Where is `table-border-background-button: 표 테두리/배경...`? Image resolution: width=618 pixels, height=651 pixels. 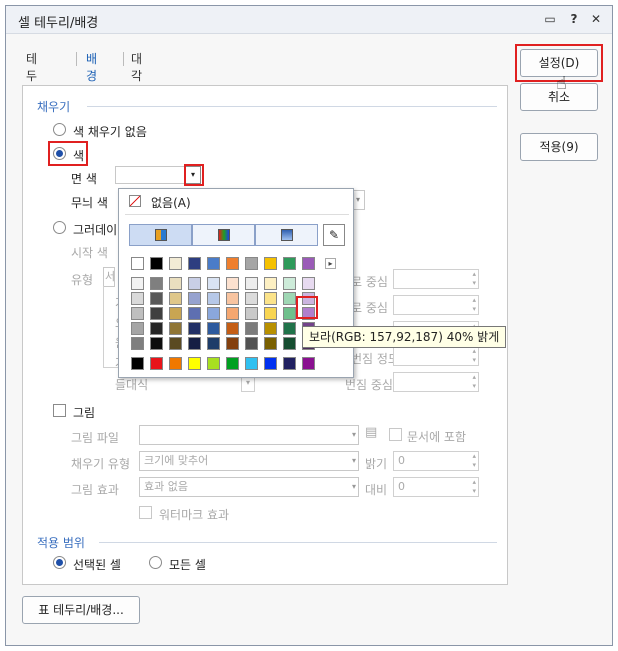
table-border-background-button: 표 테두리/배경... is located at coordinates (81, 610).